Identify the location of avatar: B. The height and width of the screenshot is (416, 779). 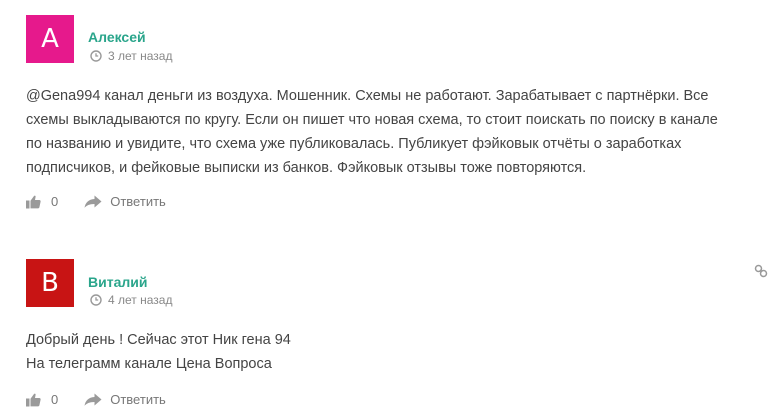
(50, 283).